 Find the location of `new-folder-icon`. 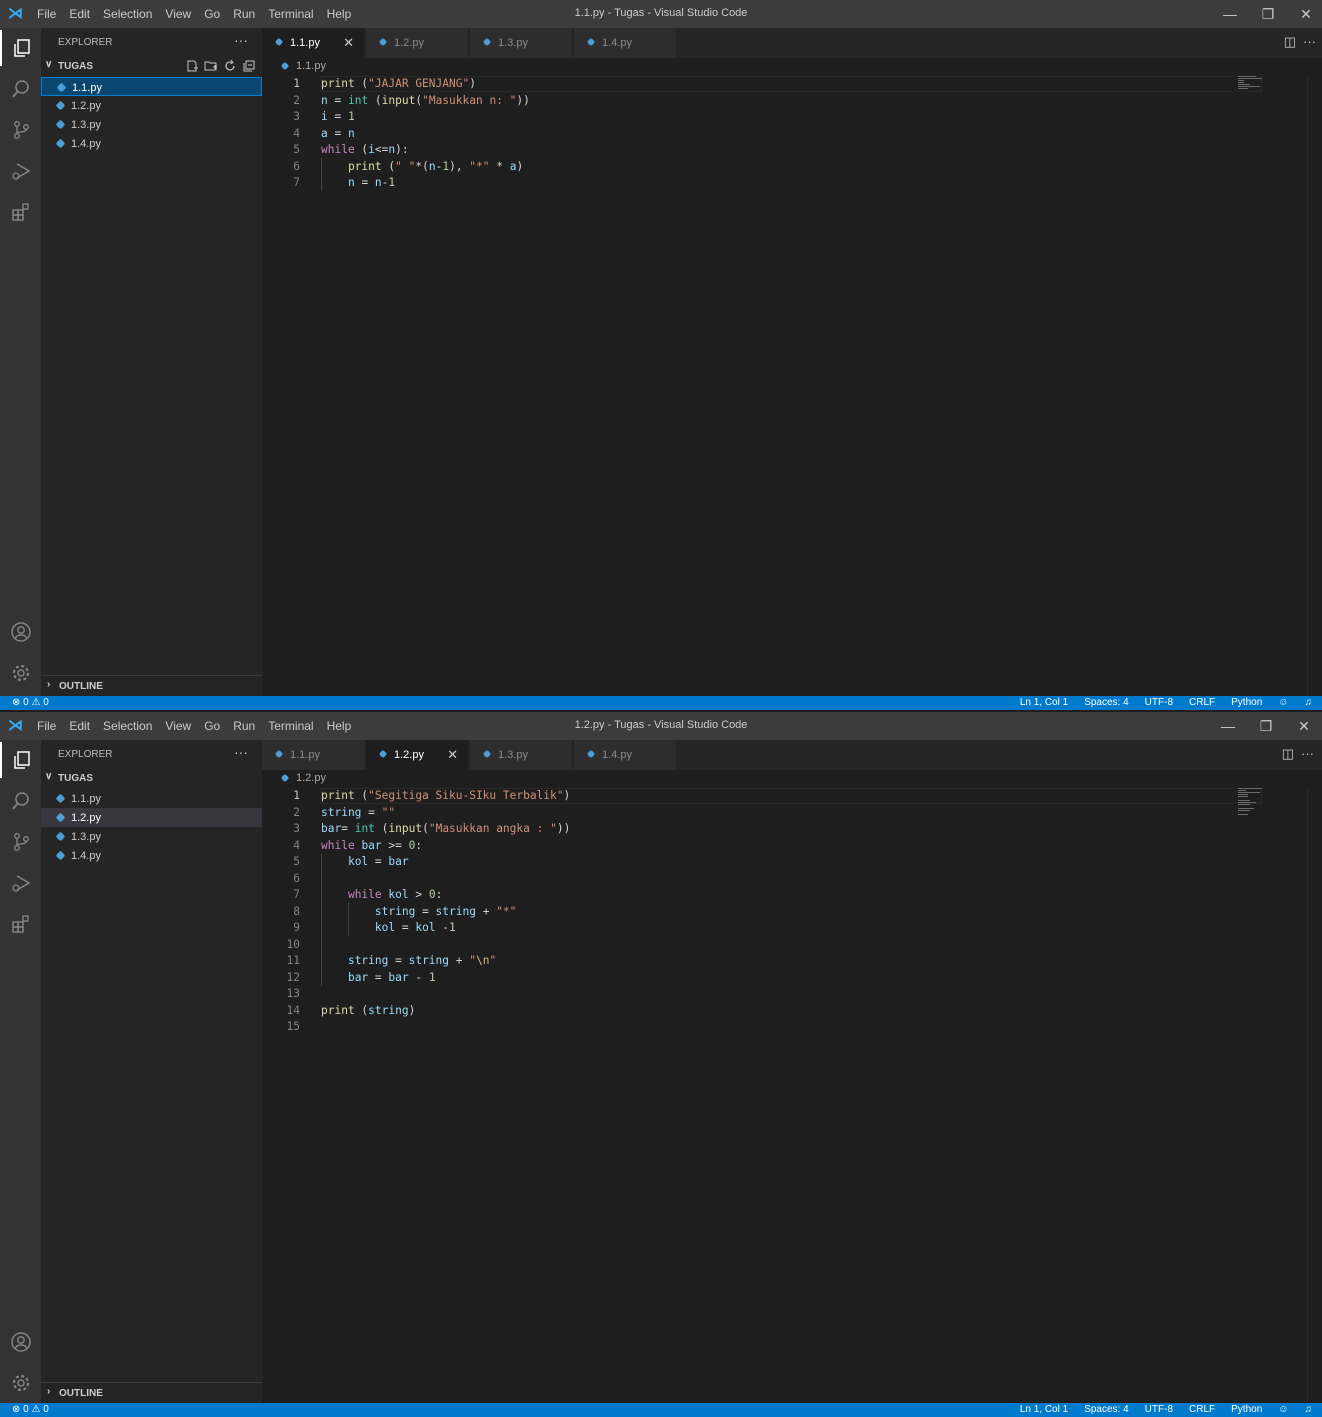

new-folder-icon is located at coordinates (211, 66).